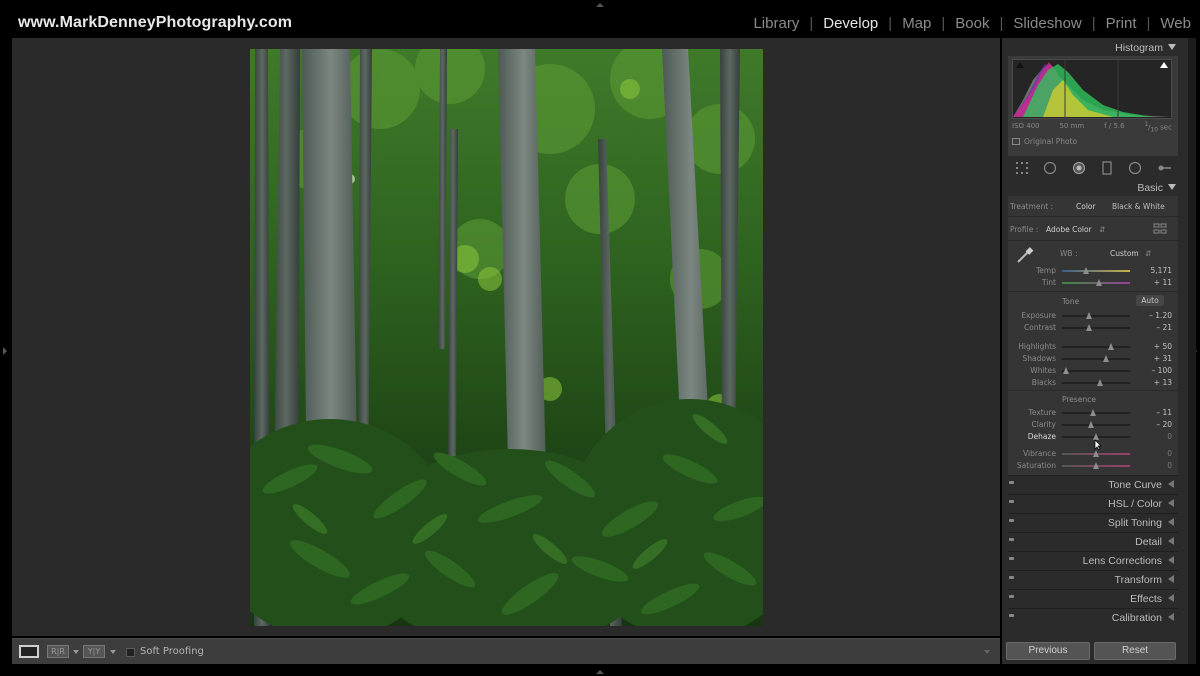 The width and height of the screenshot is (1200, 676). Describe the element at coordinates (1093, 484) in the screenshot. I see `tone-curve-panel: Tone Curve` at that location.